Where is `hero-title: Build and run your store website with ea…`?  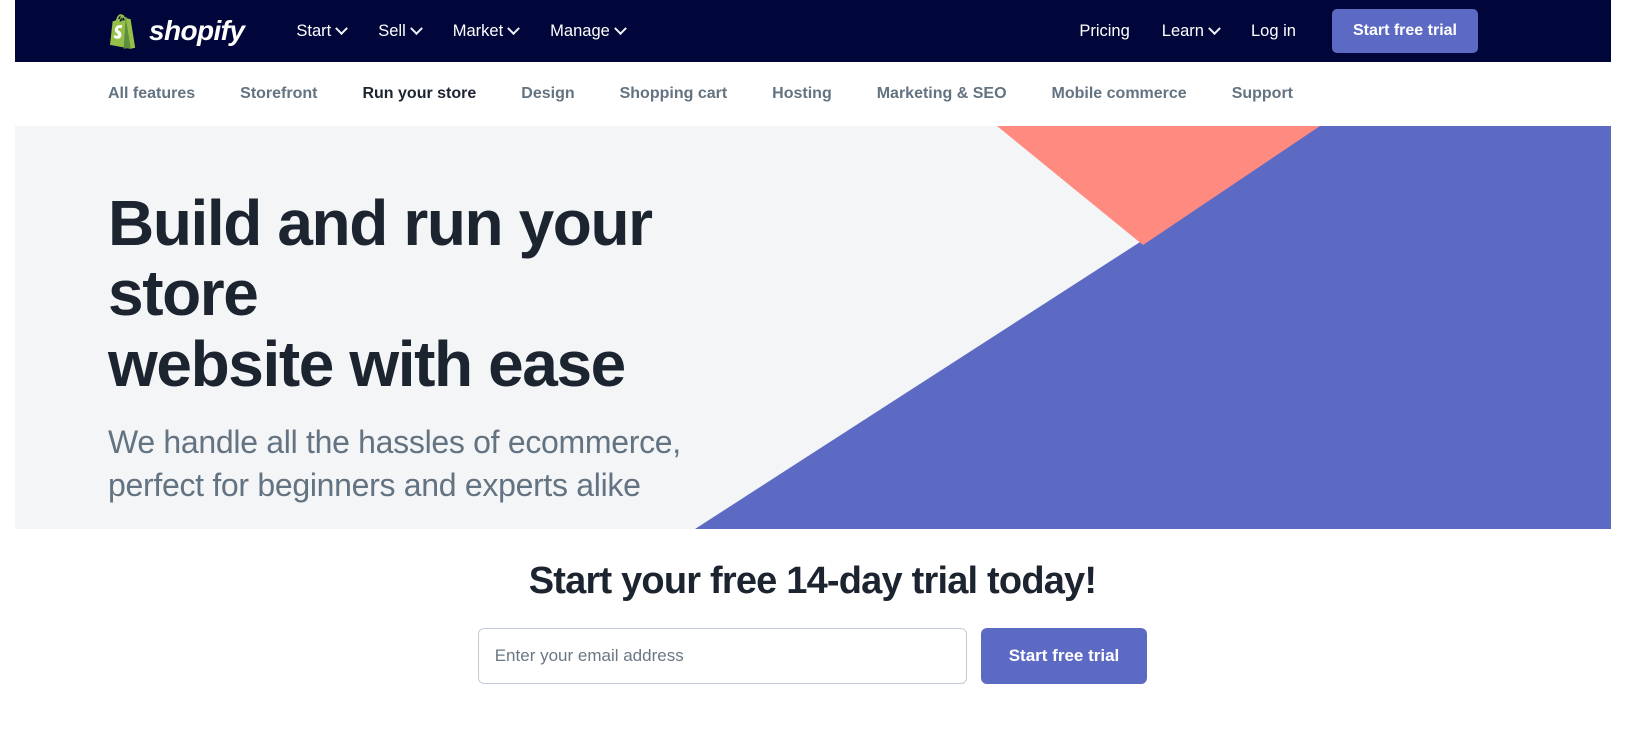 hero-title: Build and run your store website with ea… is located at coordinates (458, 293).